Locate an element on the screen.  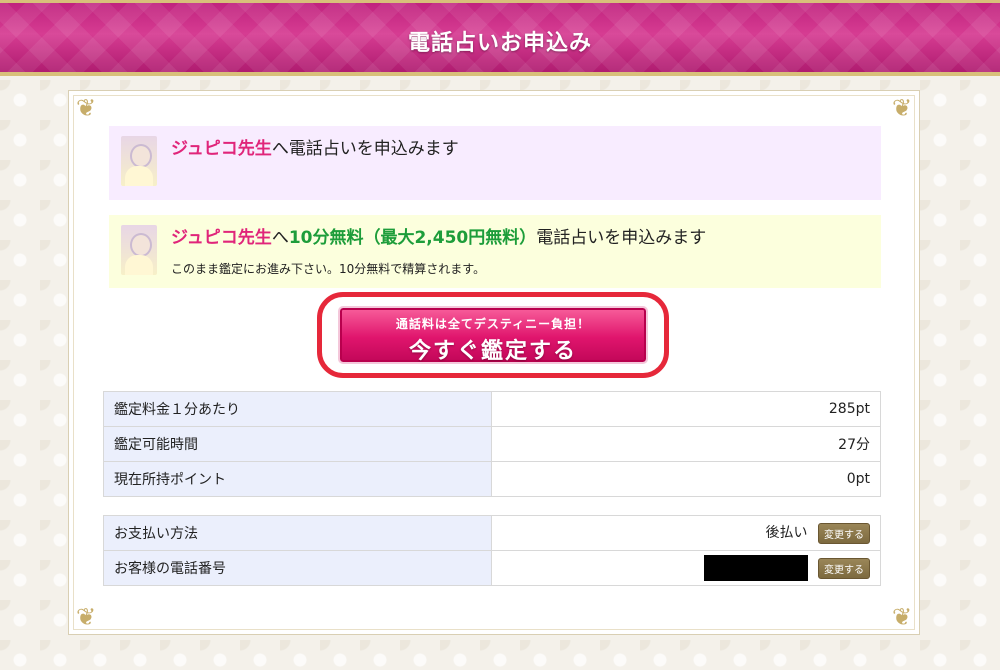
fee-info-table: 鑑定料金１分あたり 285pt 鑑定可能時間 27分 現在所持ポイント 0pt is located at coordinates (492, 444).